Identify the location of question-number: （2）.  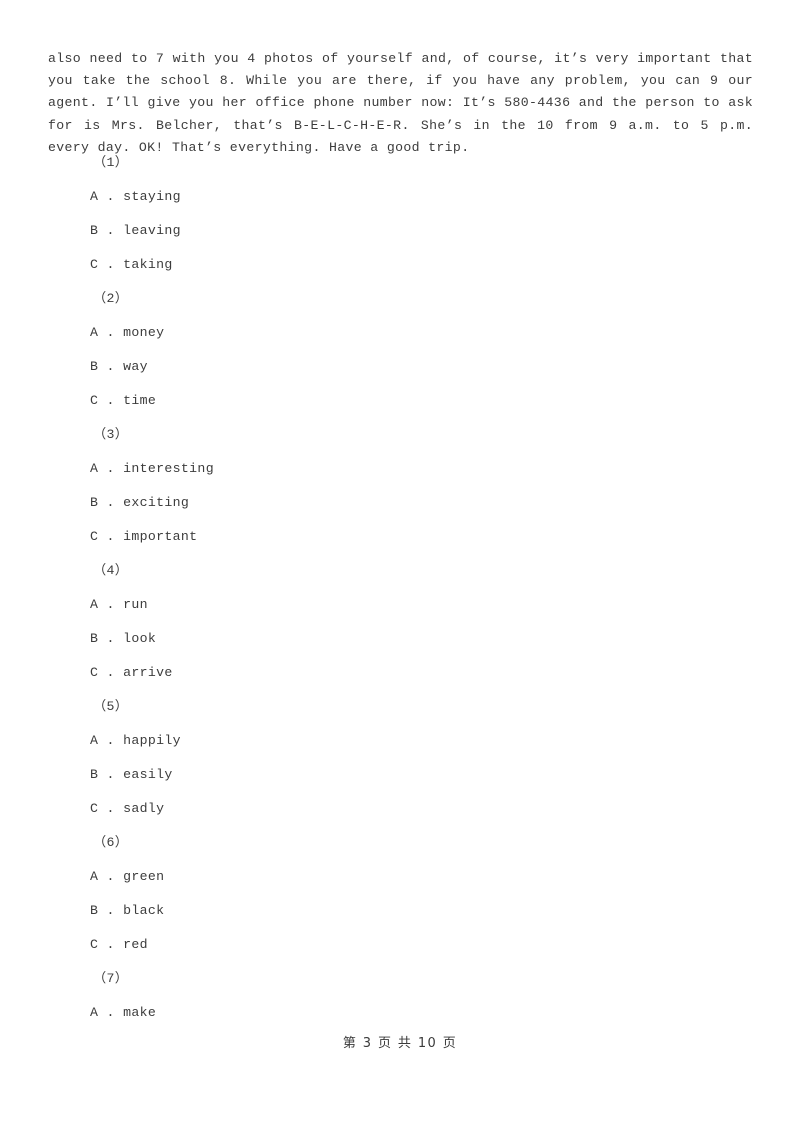
(111, 298).